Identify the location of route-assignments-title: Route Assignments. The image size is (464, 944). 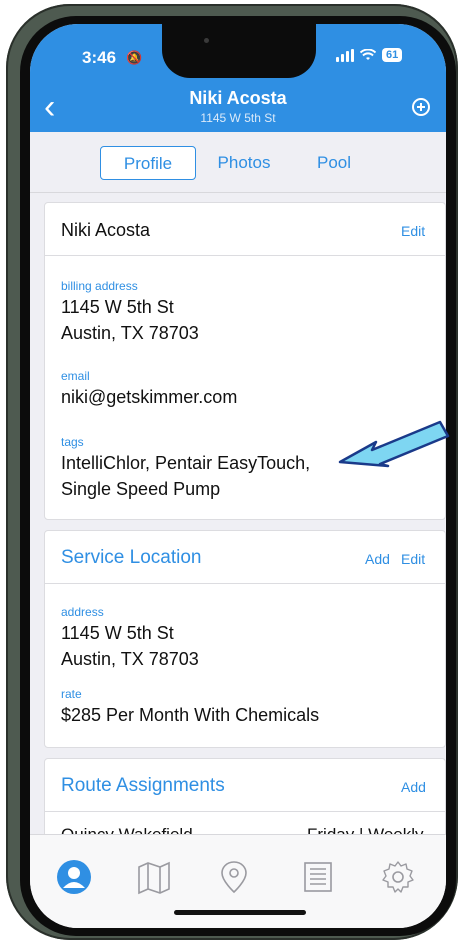
(143, 785).